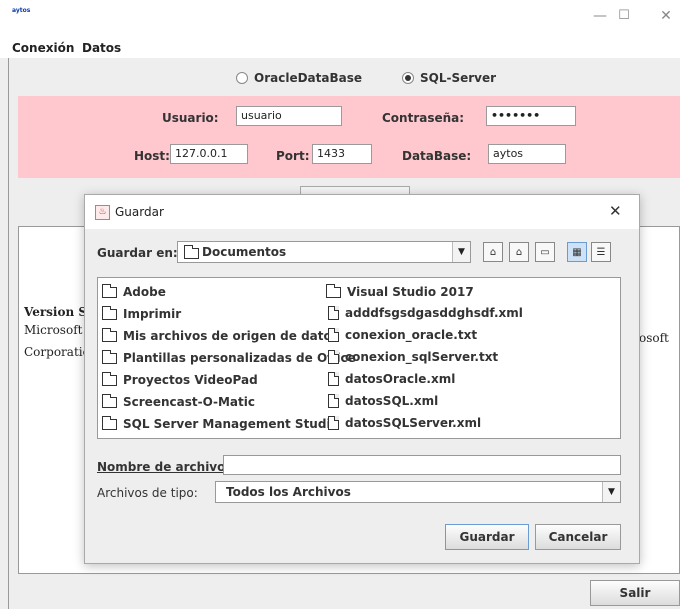  What do you see at coordinates (342, 154) in the screenshot?
I see `port-input: 1433` at bounding box center [342, 154].